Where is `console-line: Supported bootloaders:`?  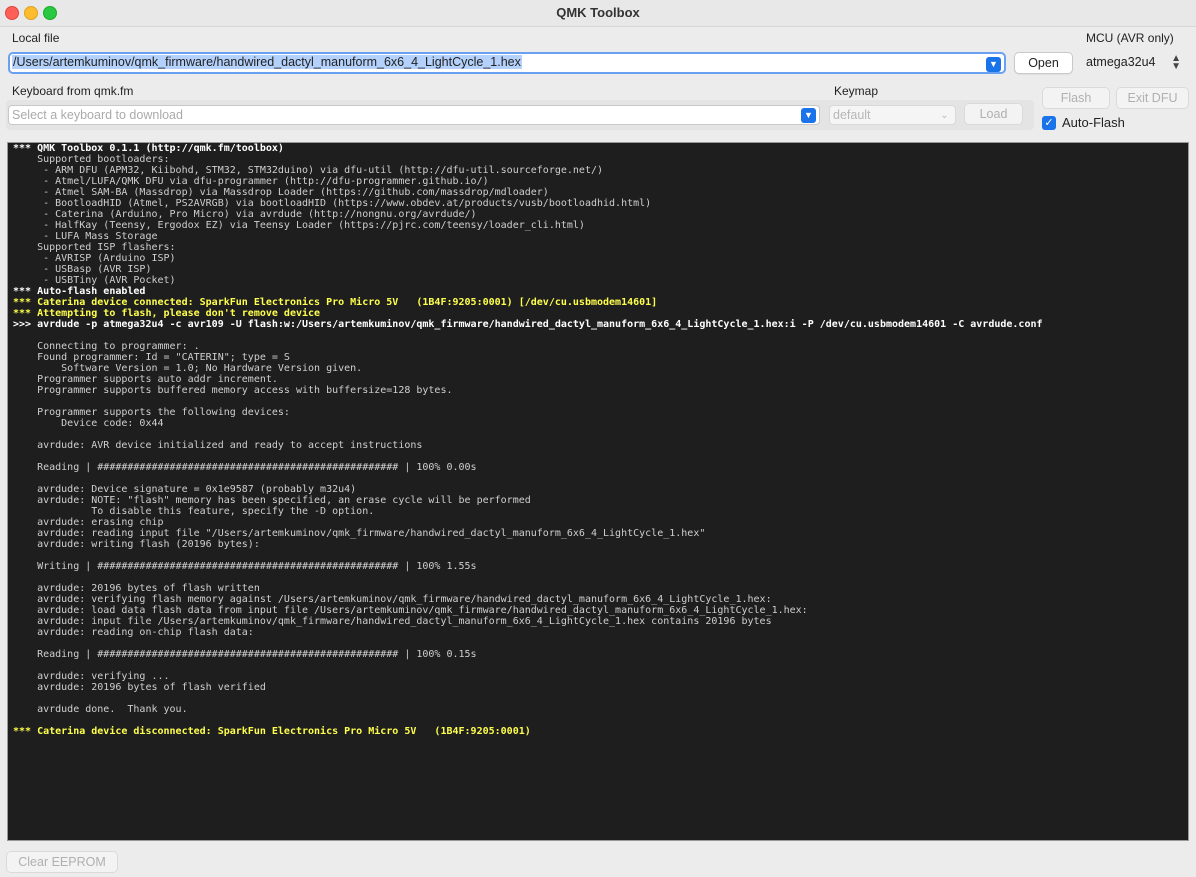 console-line: Supported bootloaders: is located at coordinates (91, 159).